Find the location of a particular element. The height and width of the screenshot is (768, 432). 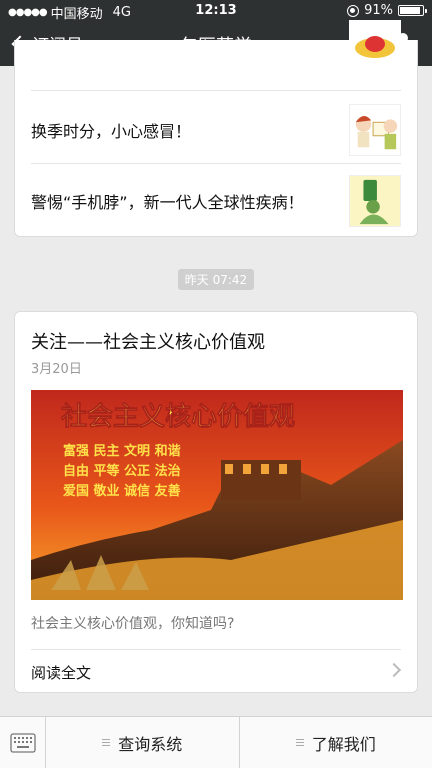

keyboard-icon is located at coordinates (22, 743).